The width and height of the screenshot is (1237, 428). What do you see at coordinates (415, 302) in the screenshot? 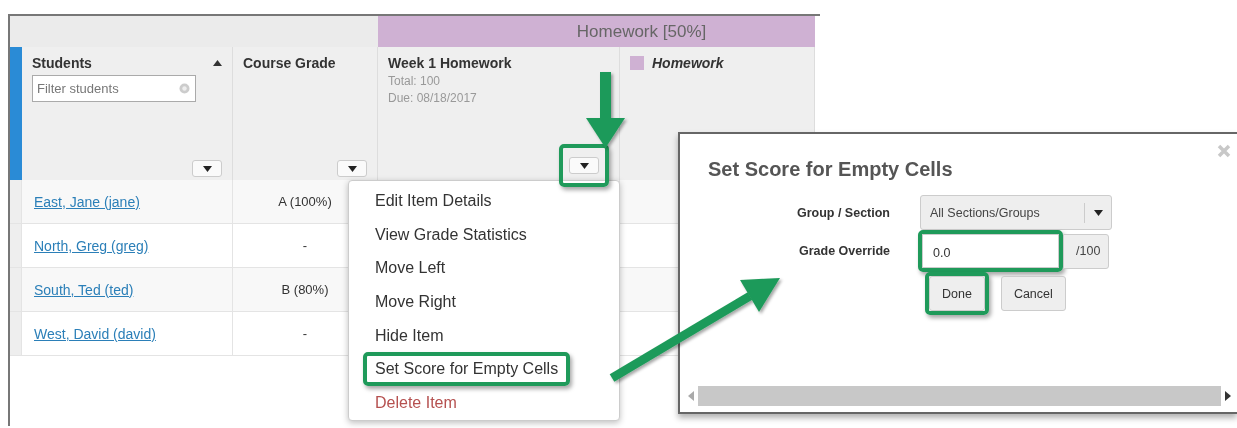
I see `menu-item: Move Right` at bounding box center [415, 302].